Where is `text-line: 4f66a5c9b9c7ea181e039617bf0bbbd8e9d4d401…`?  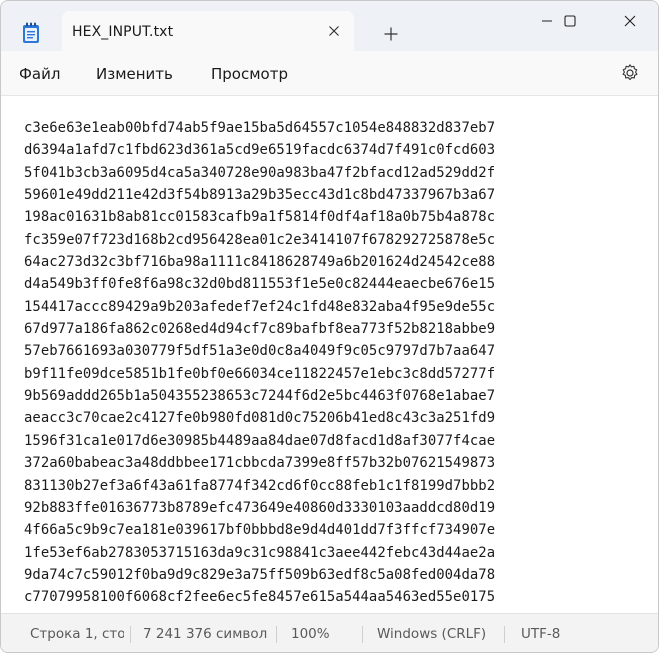
text-line: 4f66a5c9b9c7ea181e039617bf0bbbd8e9d4d401… is located at coordinates (334, 530).